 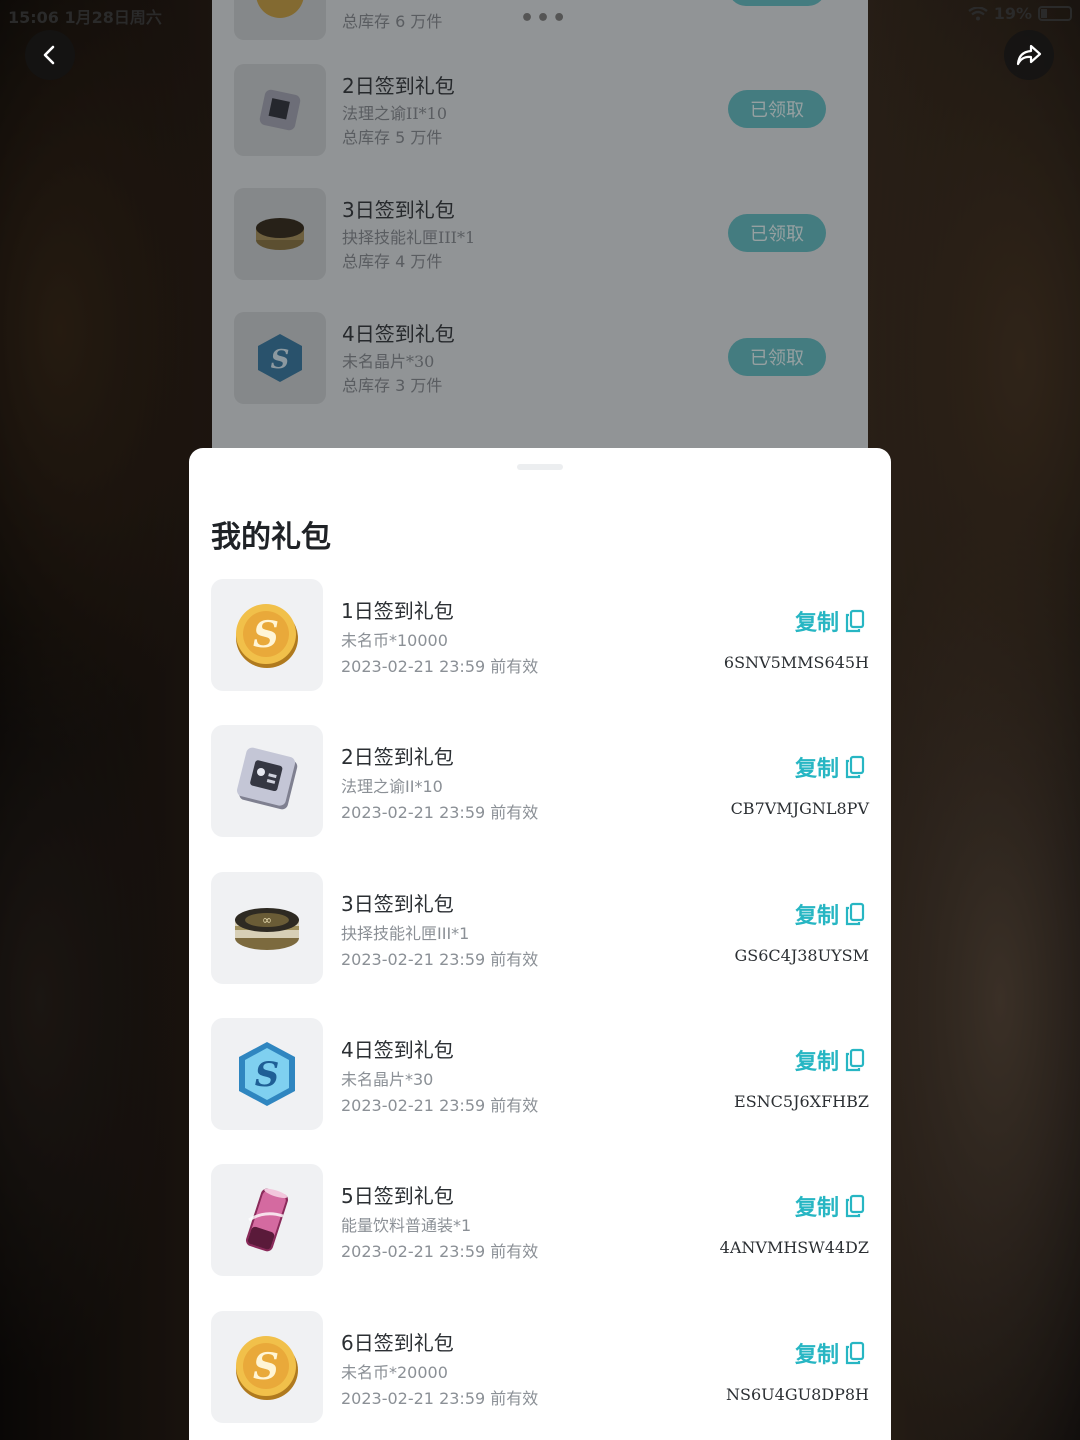 What do you see at coordinates (387, 1079) in the screenshot?
I see `gift-content: 未名晶片*30` at bounding box center [387, 1079].